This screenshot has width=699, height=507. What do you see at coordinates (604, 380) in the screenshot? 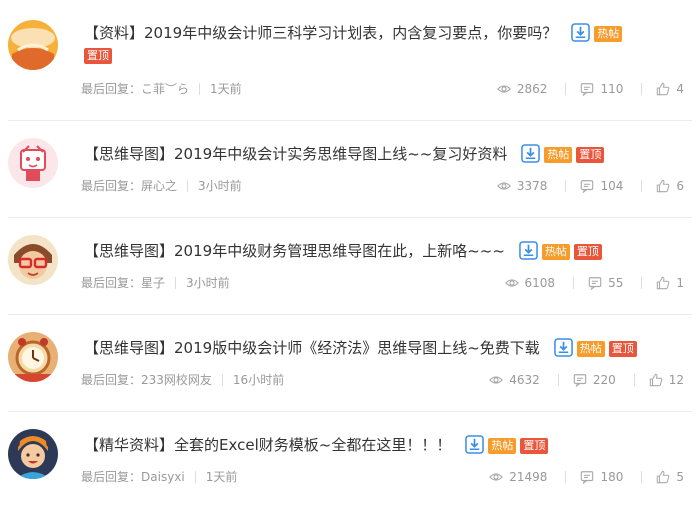
I see `comments-count: 220` at bounding box center [604, 380].